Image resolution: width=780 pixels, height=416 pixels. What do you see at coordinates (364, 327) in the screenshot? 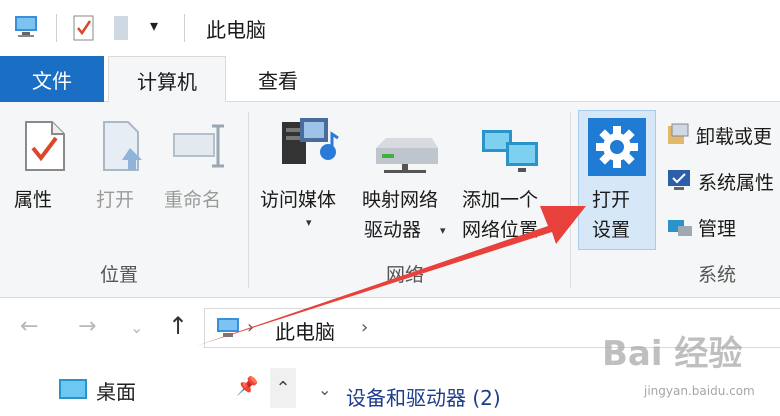
I see `address-chevron-icon: ›` at bounding box center [364, 327].